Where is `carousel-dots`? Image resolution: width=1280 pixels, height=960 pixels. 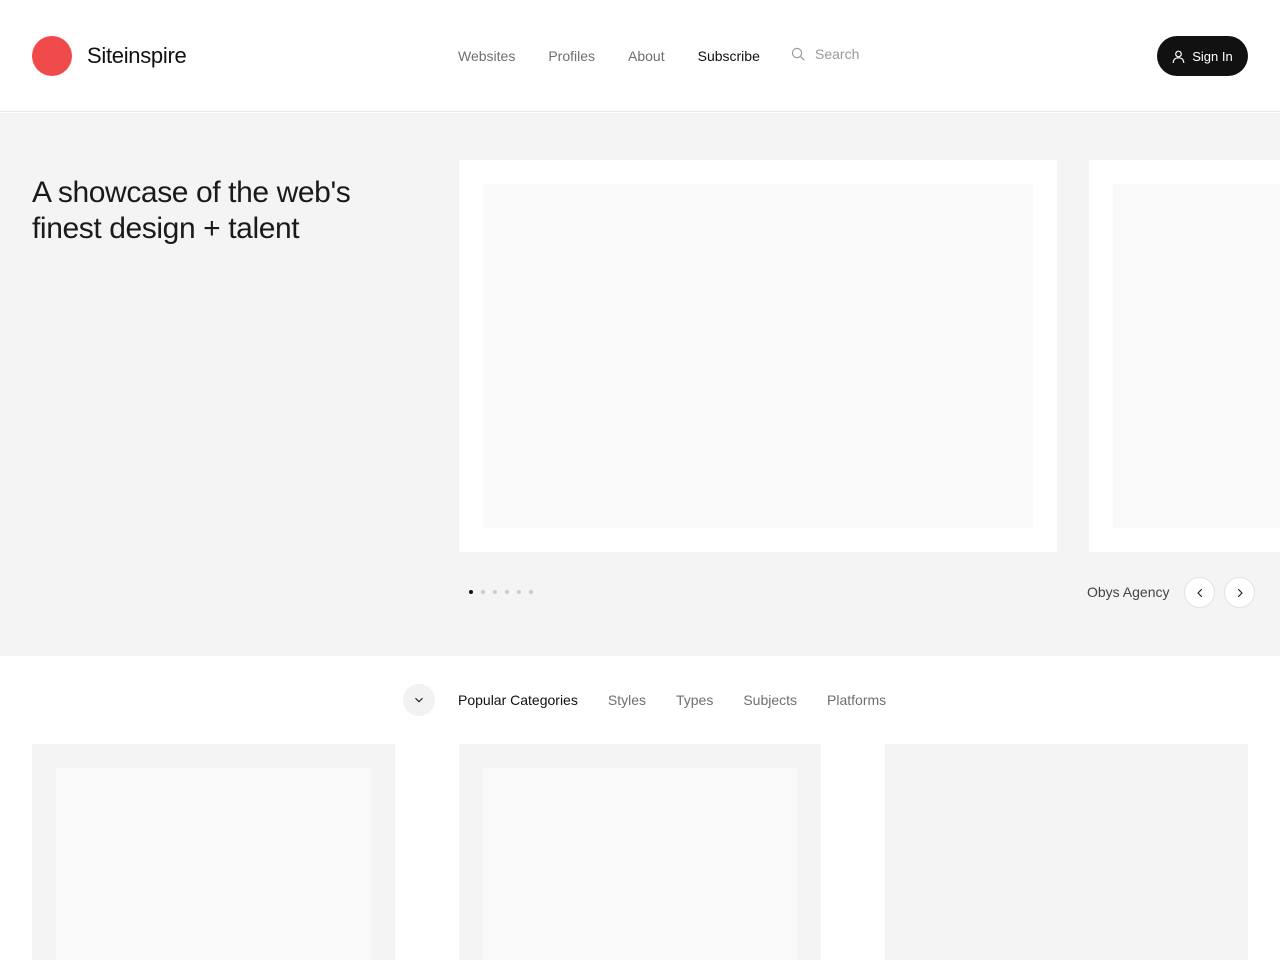
carousel-dots is located at coordinates (505, 592).